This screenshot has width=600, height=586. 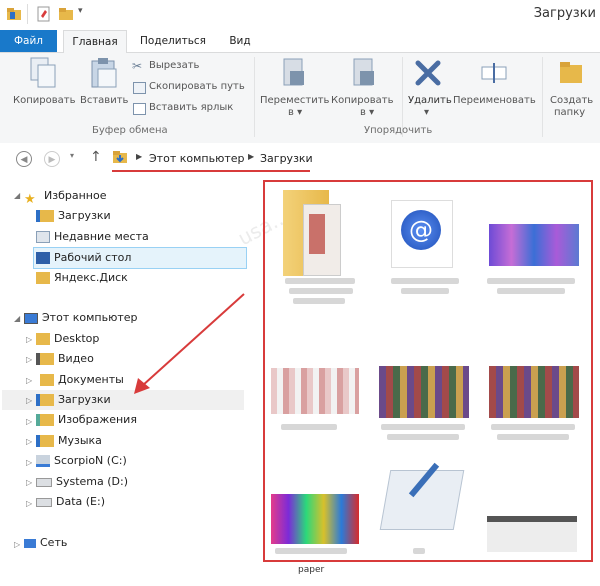 I want to click on file-thumbnail: @, so click(x=426, y=235).